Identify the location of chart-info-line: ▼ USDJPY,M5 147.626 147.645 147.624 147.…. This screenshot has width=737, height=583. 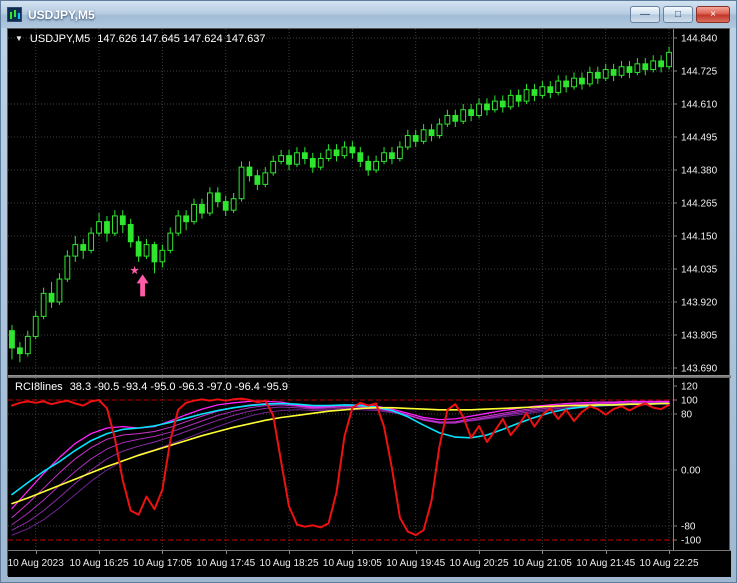
(140, 39).